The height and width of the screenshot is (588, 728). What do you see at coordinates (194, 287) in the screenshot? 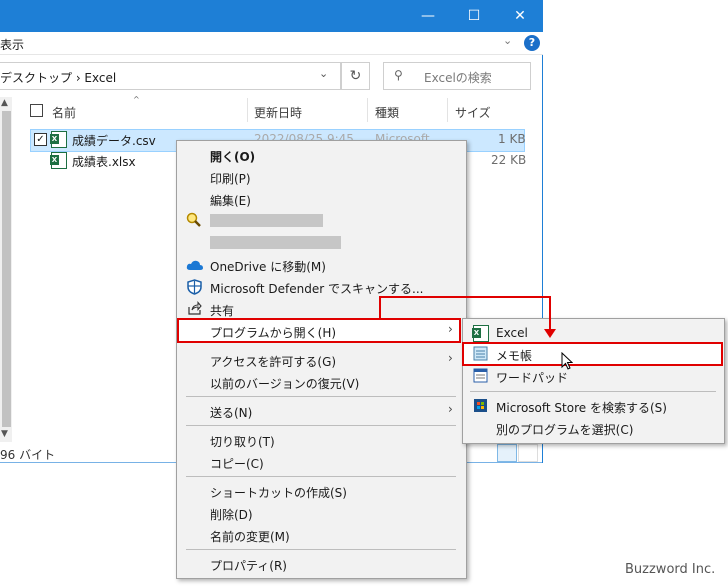
I see `shield-icon` at bounding box center [194, 287].